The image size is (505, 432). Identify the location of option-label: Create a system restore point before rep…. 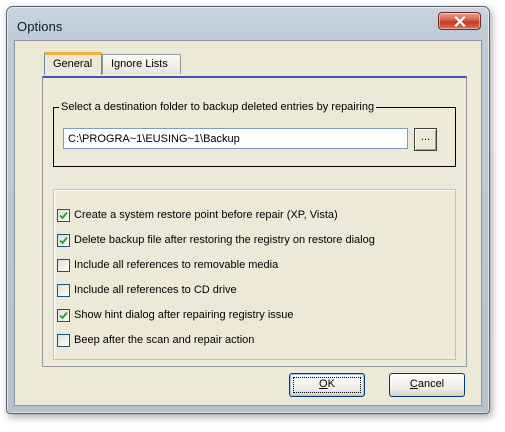
(206, 215).